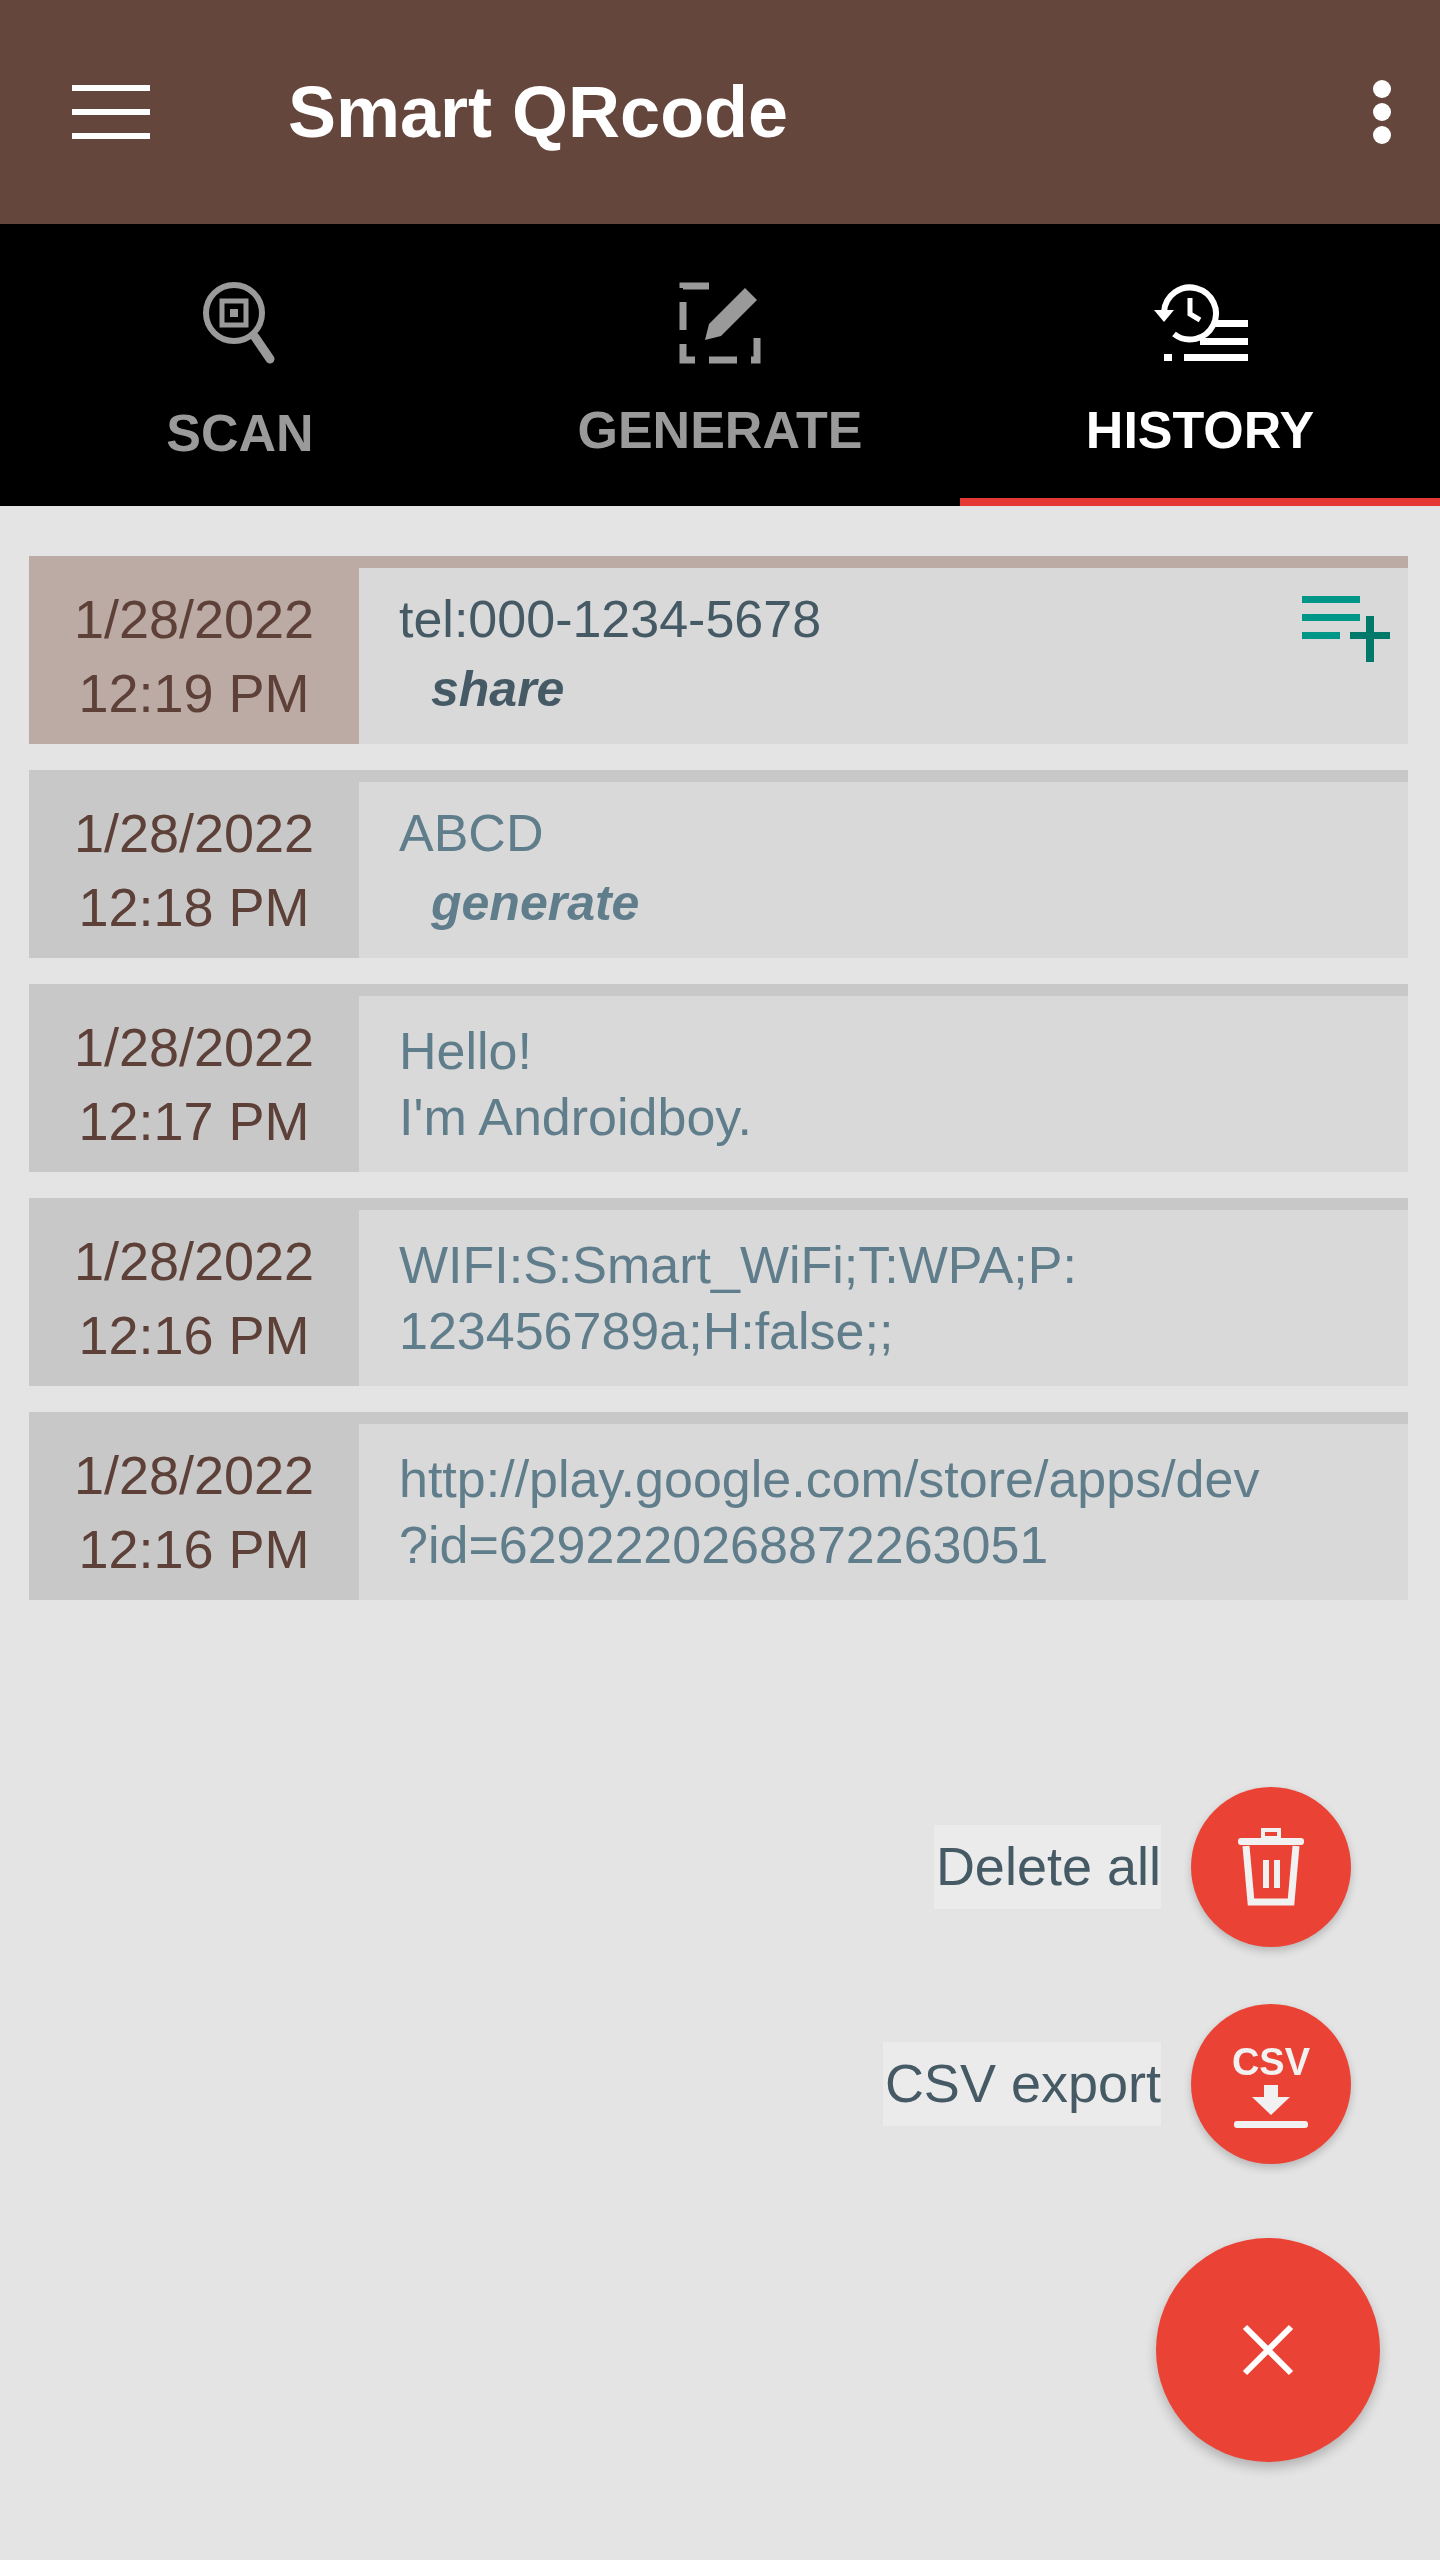 The width and height of the screenshot is (1440, 2560). I want to click on action-text: generate, so click(536, 903).